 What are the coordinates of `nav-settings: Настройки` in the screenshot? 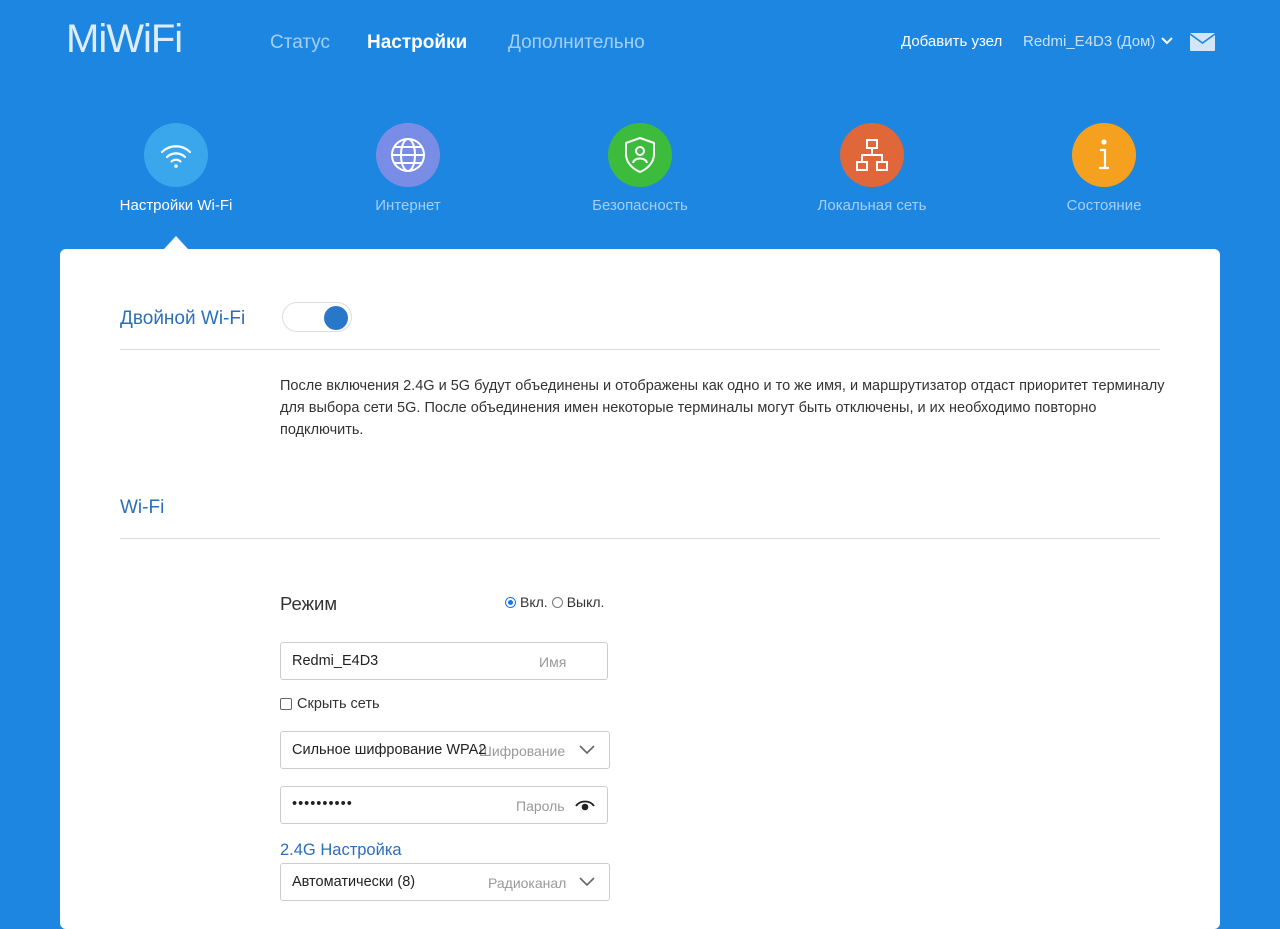 It's located at (417, 43).